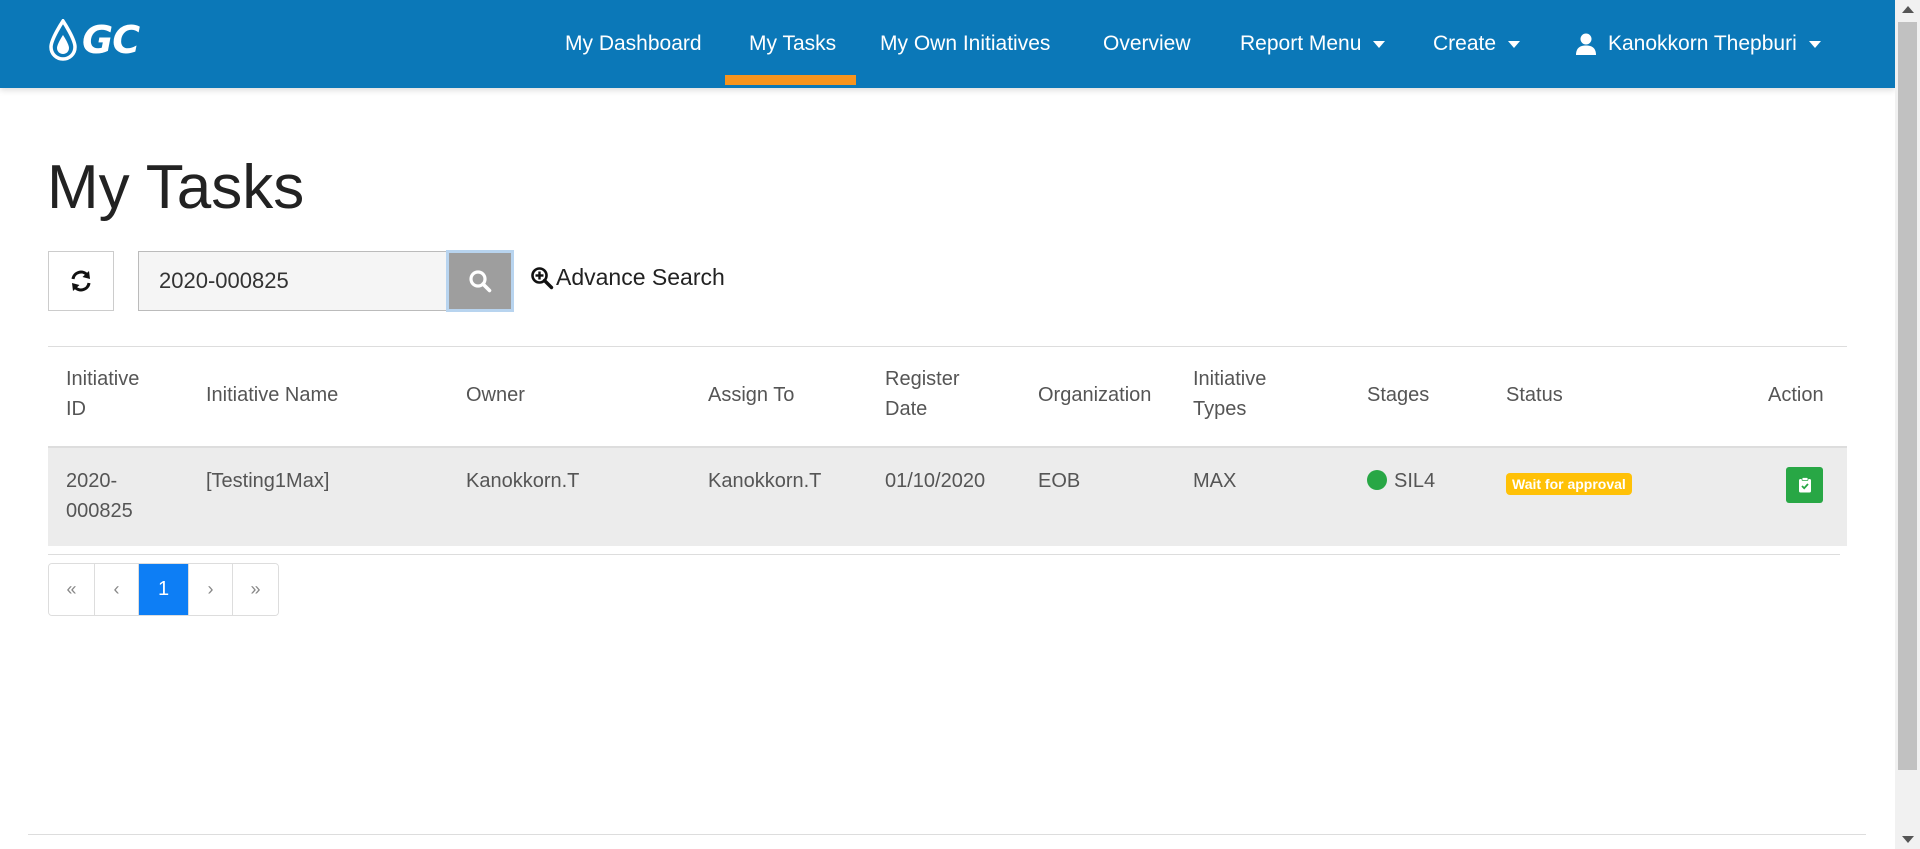  I want to click on header-status: Status, so click(1534, 395).